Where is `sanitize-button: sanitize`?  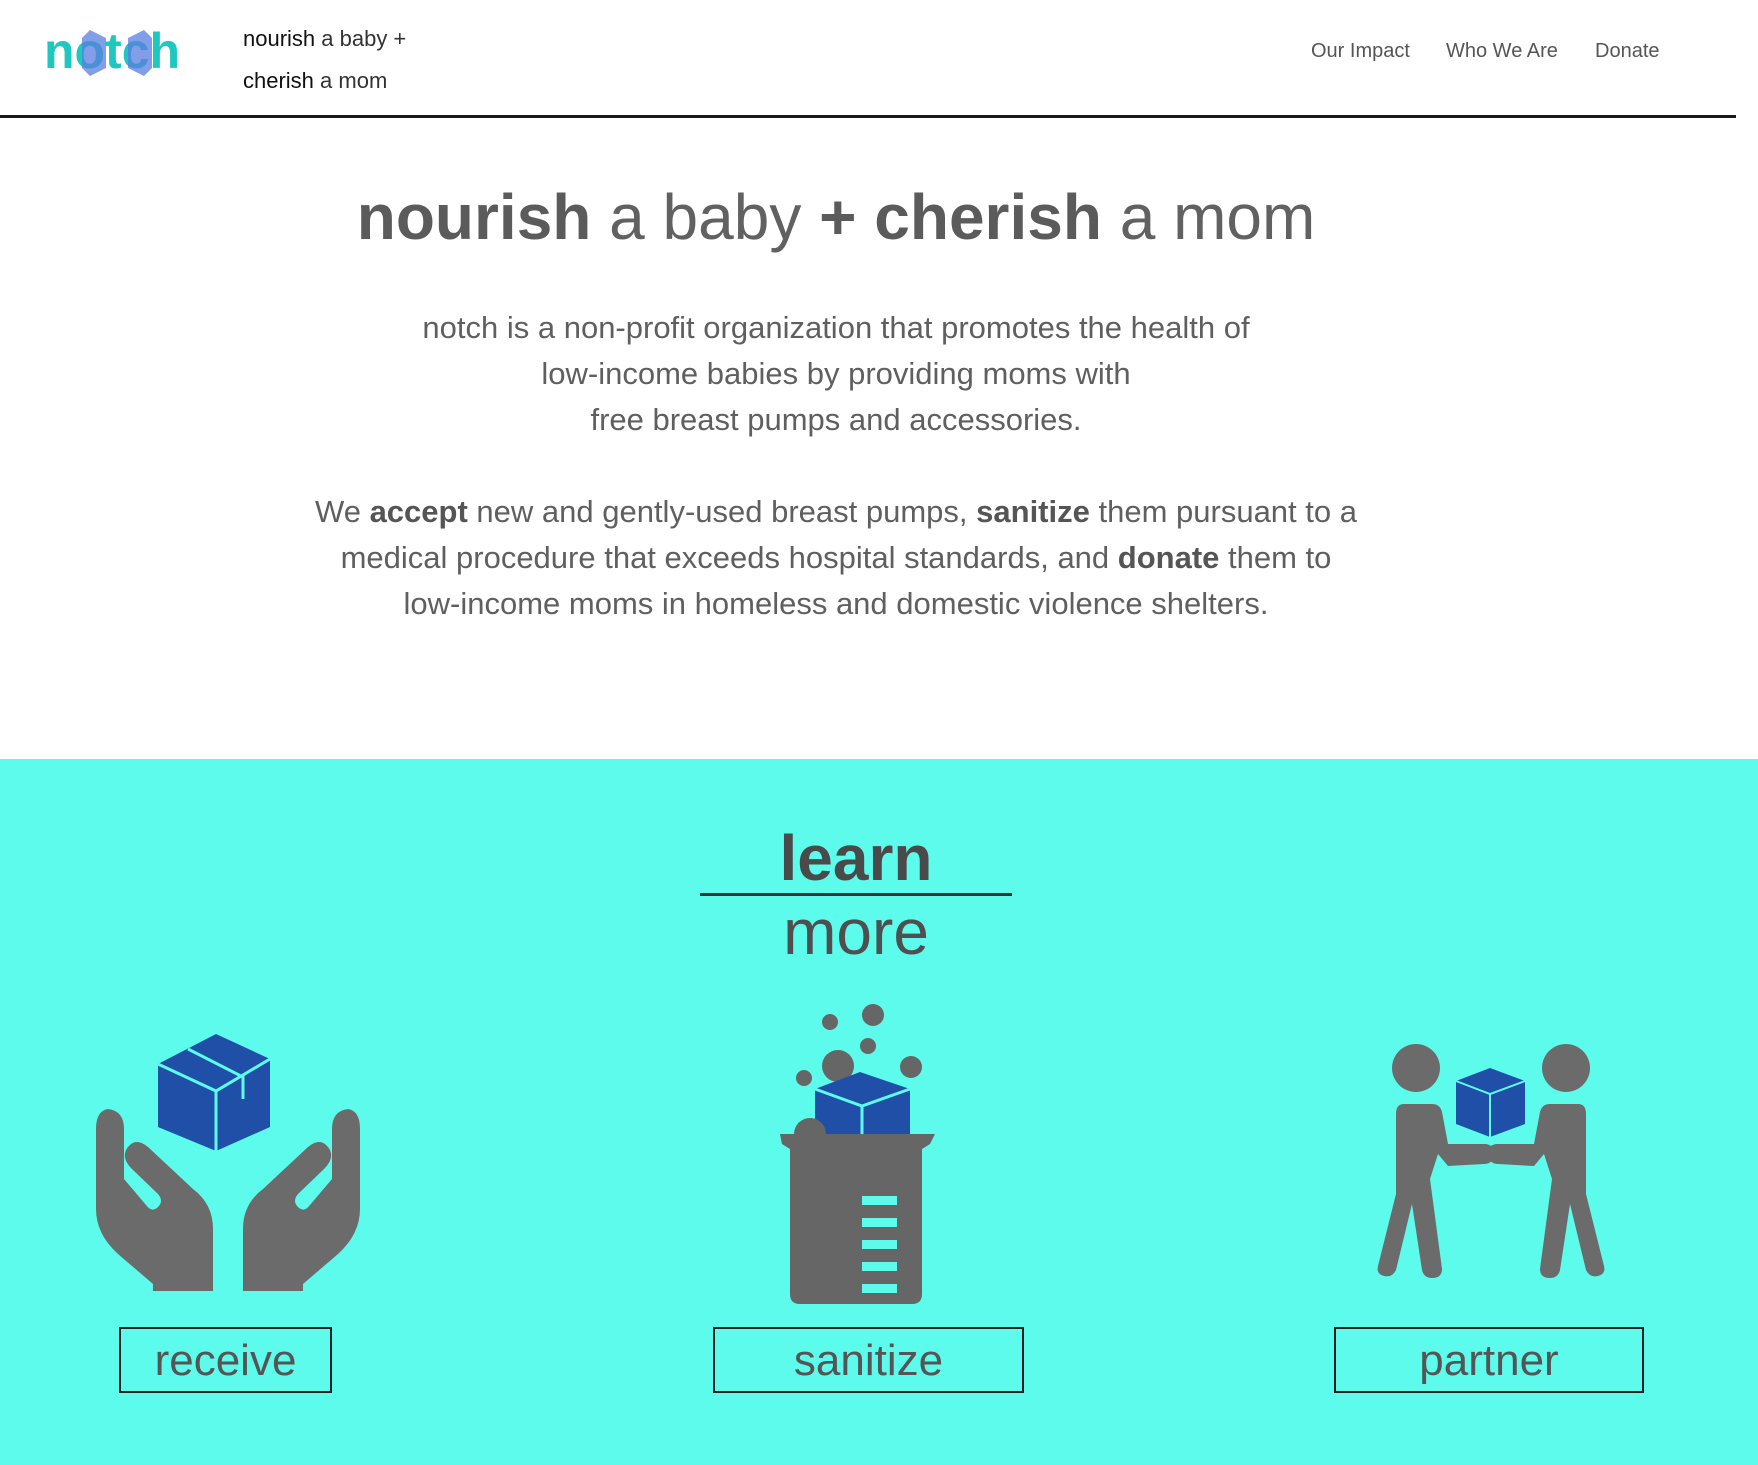
sanitize-button: sanitize is located at coordinates (868, 1360).